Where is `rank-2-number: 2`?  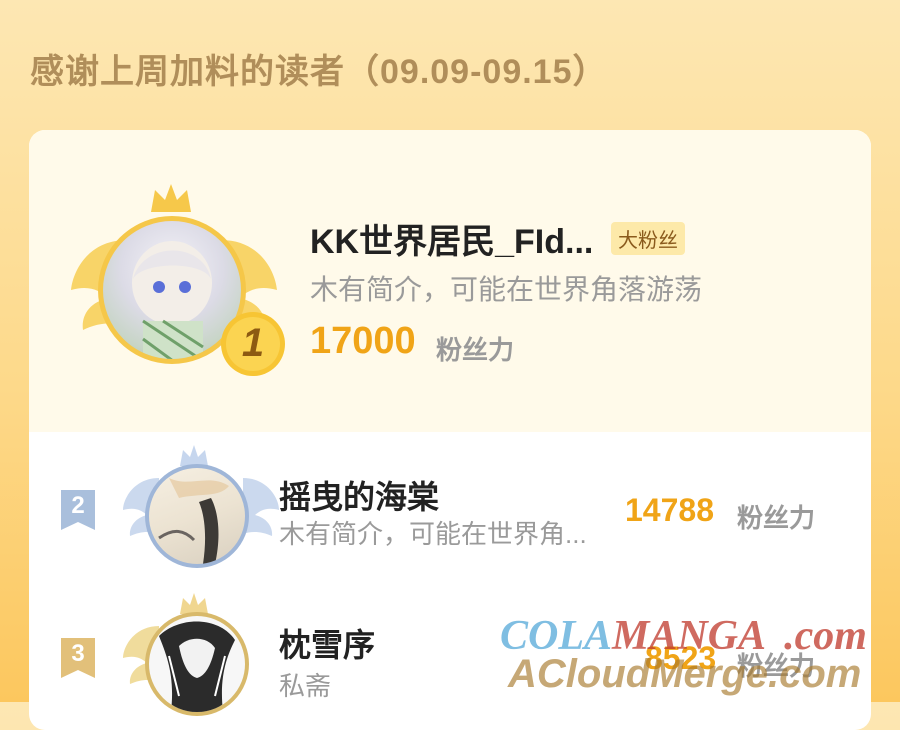
rank-2-number: 2 is located at coordinates (78, 505).